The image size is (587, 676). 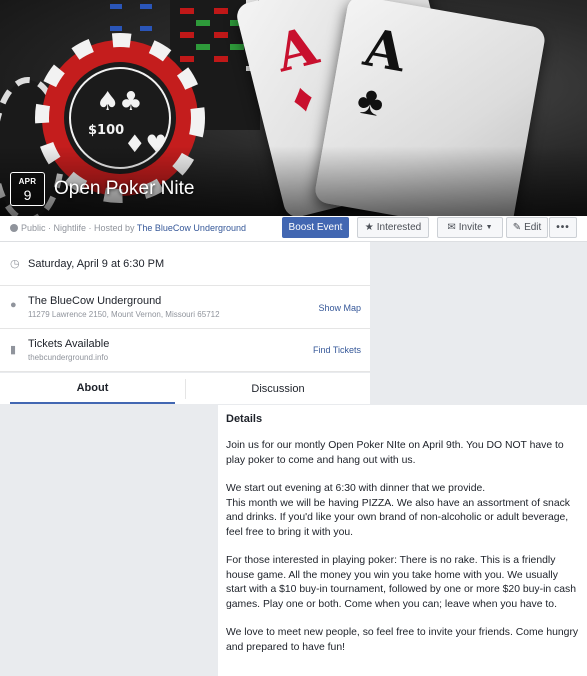 I want to click on event-date-badge: APR 9, so click(x=27, y=189).